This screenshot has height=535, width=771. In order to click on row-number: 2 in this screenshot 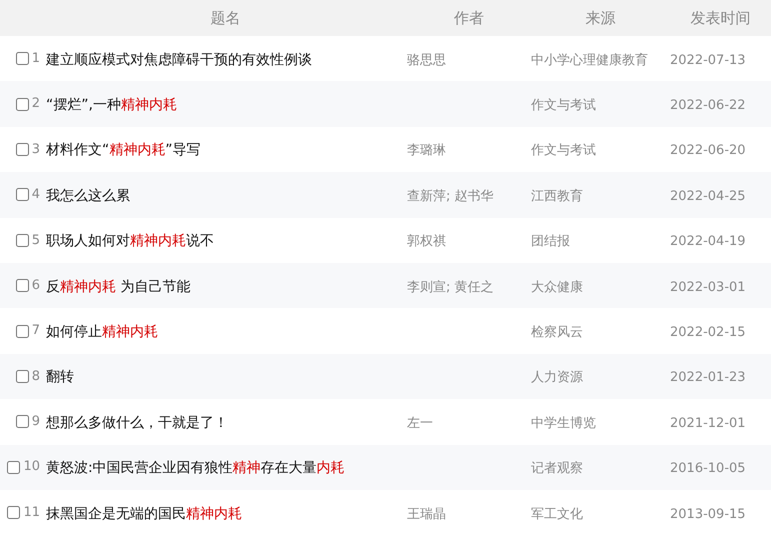, I will do `click(36, 104)`.